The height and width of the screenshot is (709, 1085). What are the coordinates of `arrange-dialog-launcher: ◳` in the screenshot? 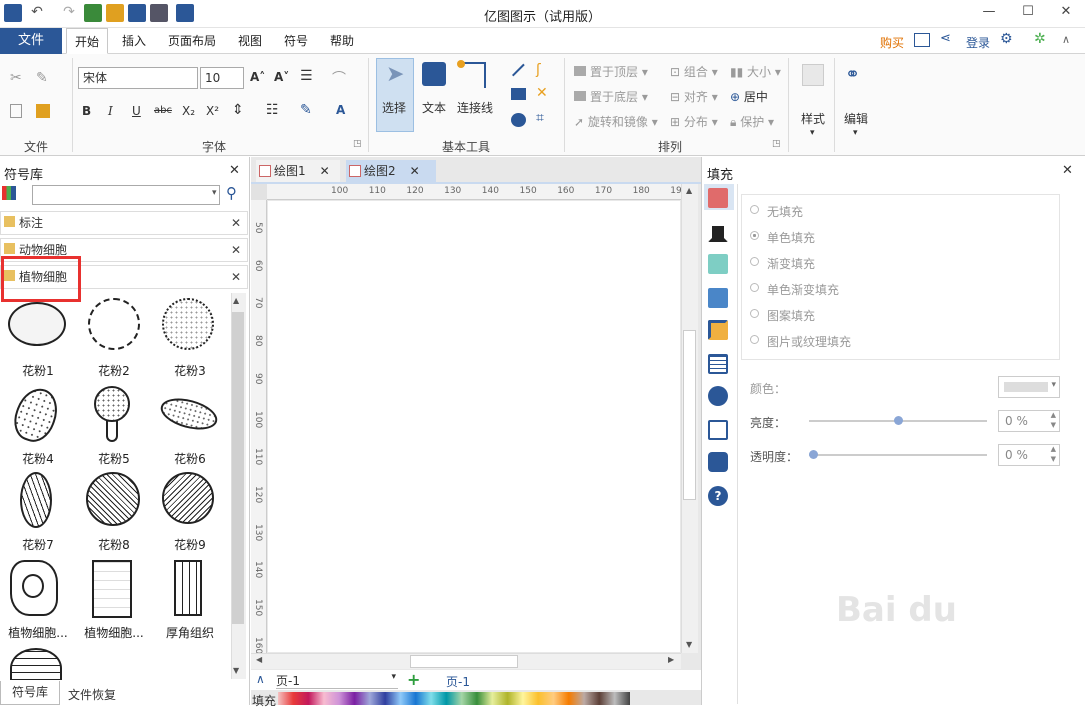 It's located at (776, 144).